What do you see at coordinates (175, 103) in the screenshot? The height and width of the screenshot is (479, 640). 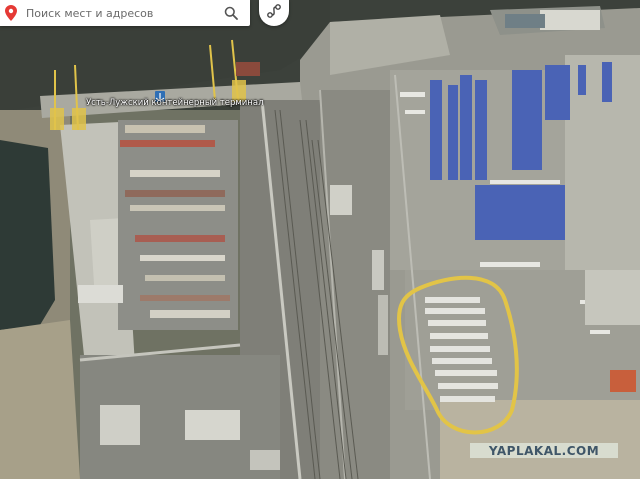 I see `terminal-label: Усть-Лужский контейнерный терминал` at bounding box center [175, 103].